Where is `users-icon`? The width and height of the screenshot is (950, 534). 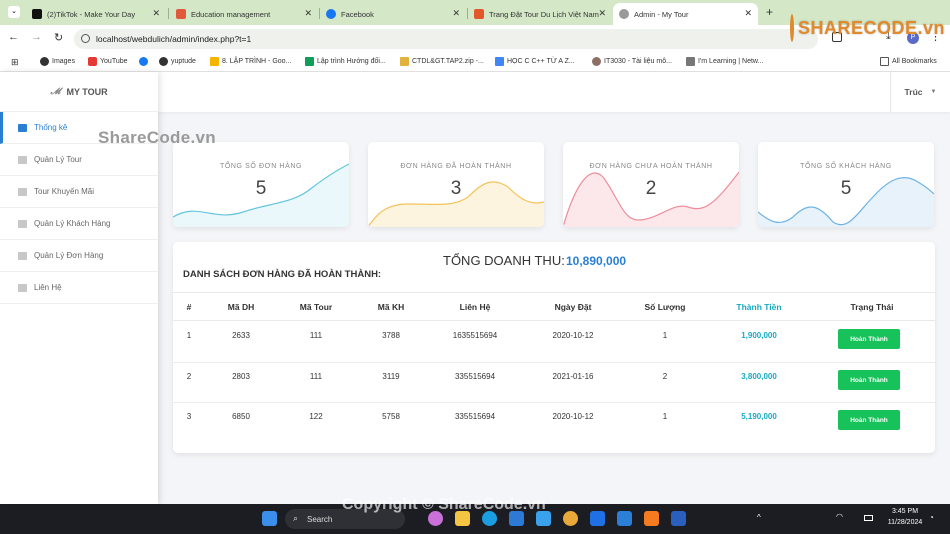 users-icon is located at coordinates (22, 223).